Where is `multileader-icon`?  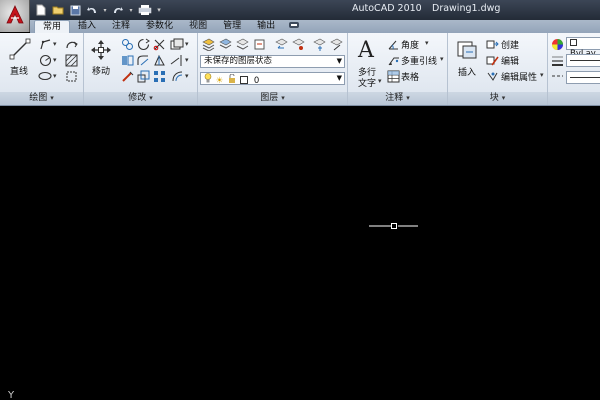
multileader-icon is located at coordinates (393, 60).